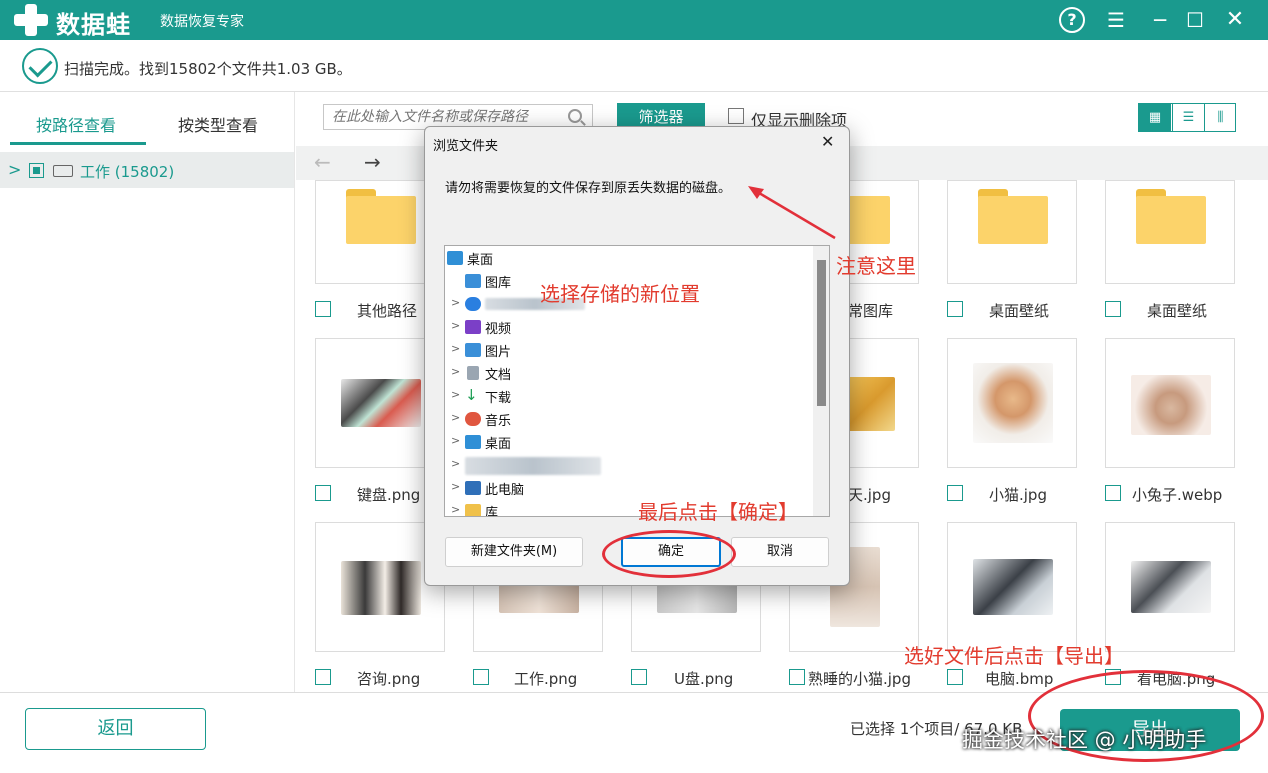 This screenshot has width=1268, height=773. Describe the element at coordinates (1072, 20) in the screenshot. I see `help-icon: ?` at that location.